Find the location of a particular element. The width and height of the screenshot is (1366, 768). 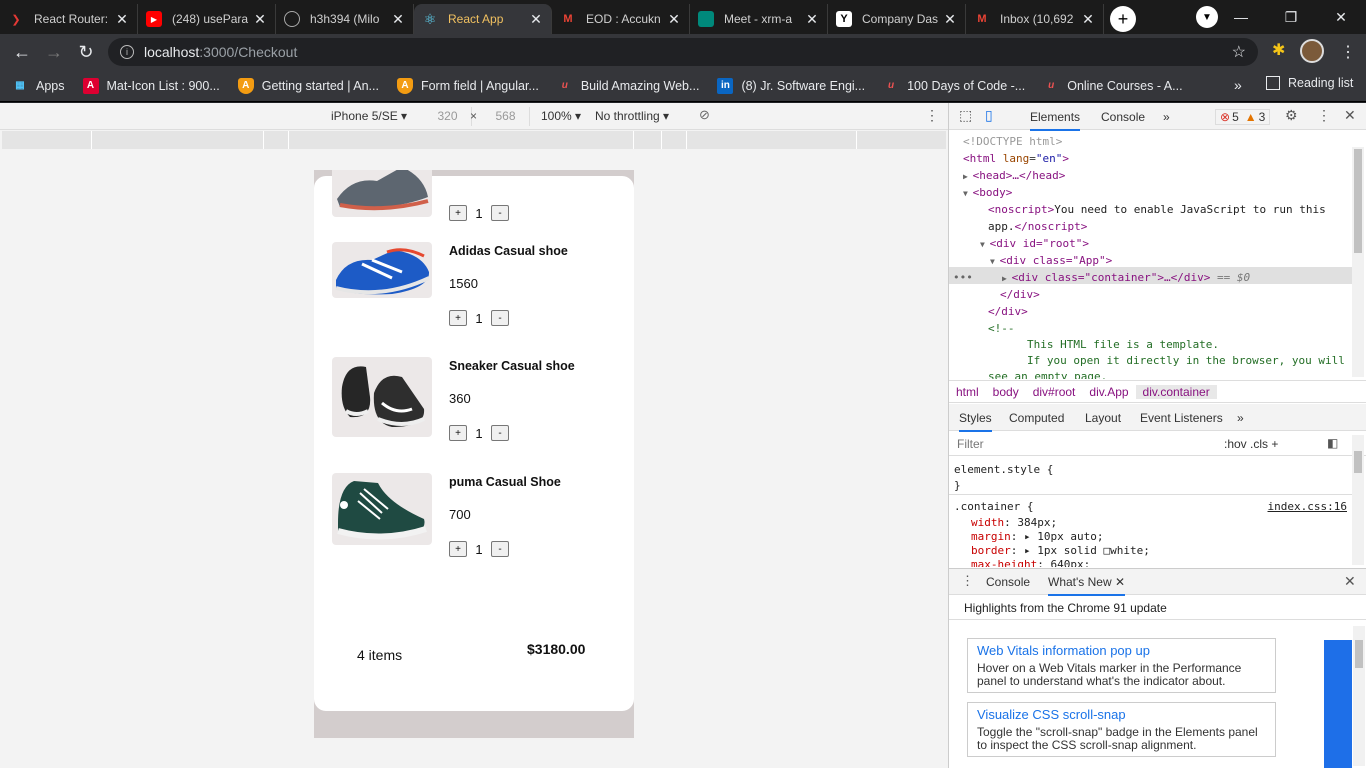

dom-line: <html lang="en"> is located at coordinates (1016, 158).